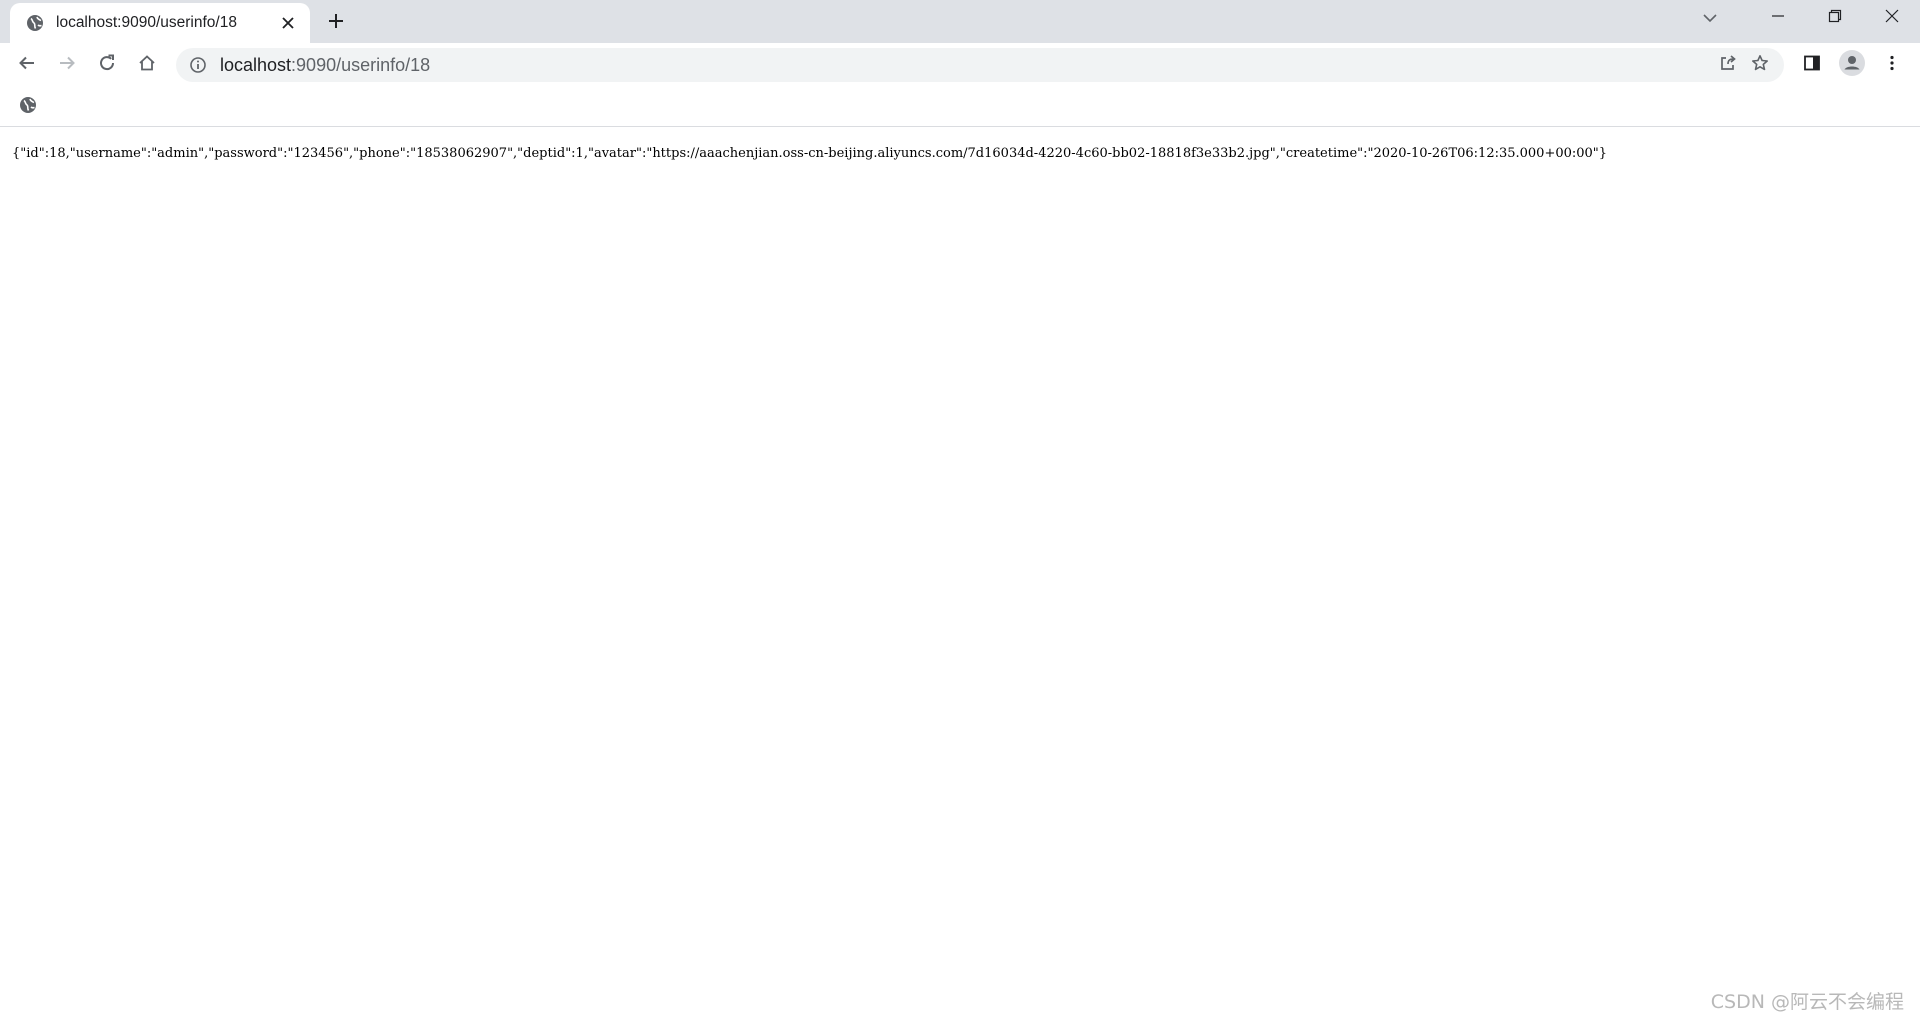 This screenshot has height=1030, width=1920. I want to click on minimize-button, so click(1777, 18).